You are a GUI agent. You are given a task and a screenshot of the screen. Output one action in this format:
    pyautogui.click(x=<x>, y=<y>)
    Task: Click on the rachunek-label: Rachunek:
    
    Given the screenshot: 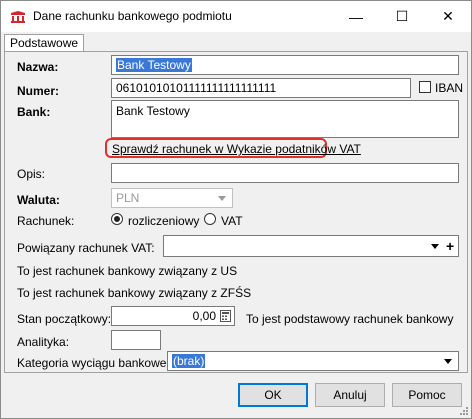 What is the action you would take?
    pyautogui.click(x=46, y=221)
    